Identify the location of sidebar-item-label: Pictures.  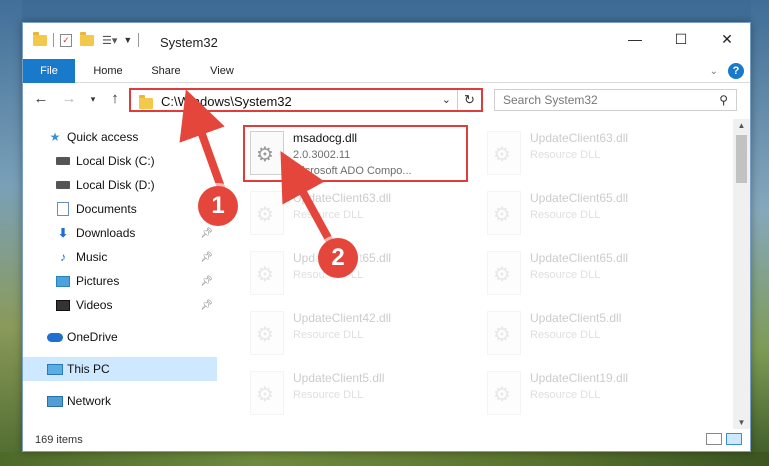
(98, 281).